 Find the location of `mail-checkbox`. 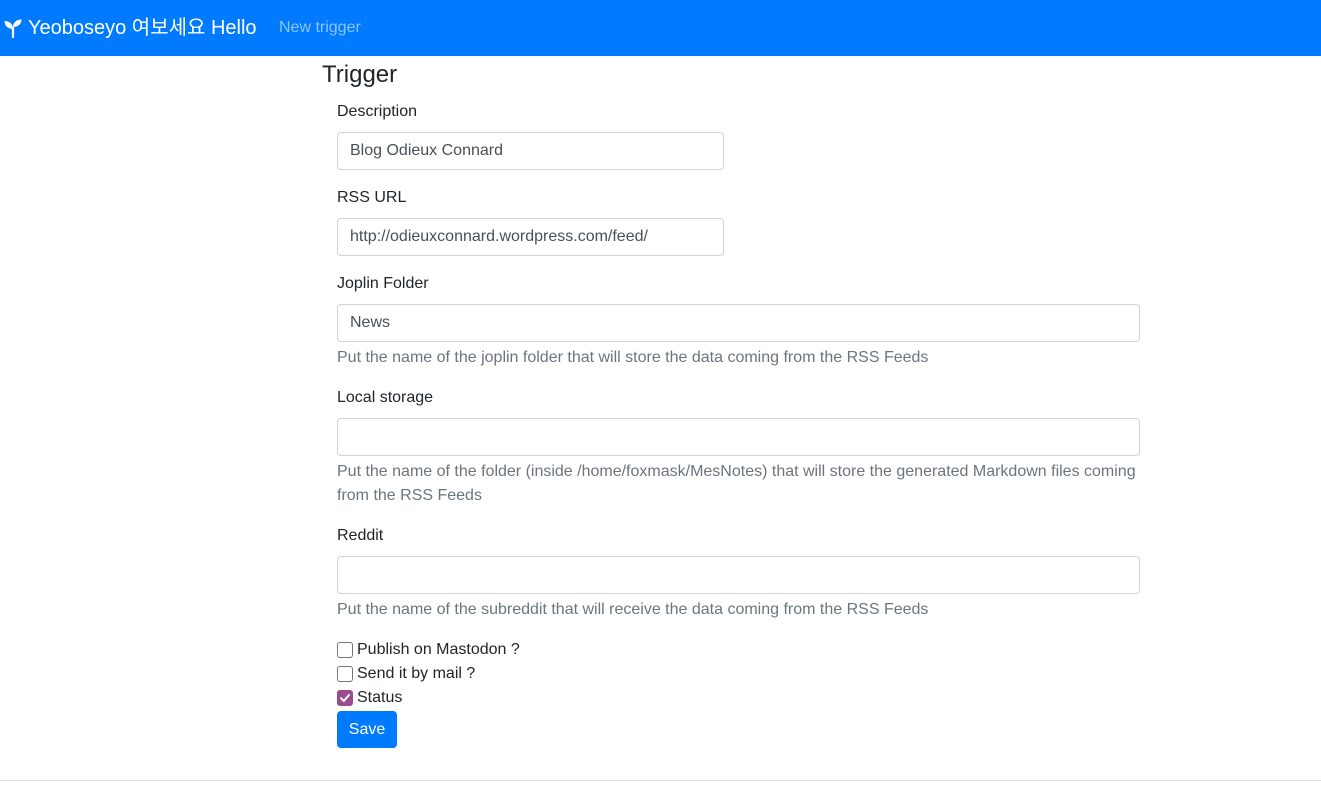

mail-checkbox is located at coordinates (345, 674).